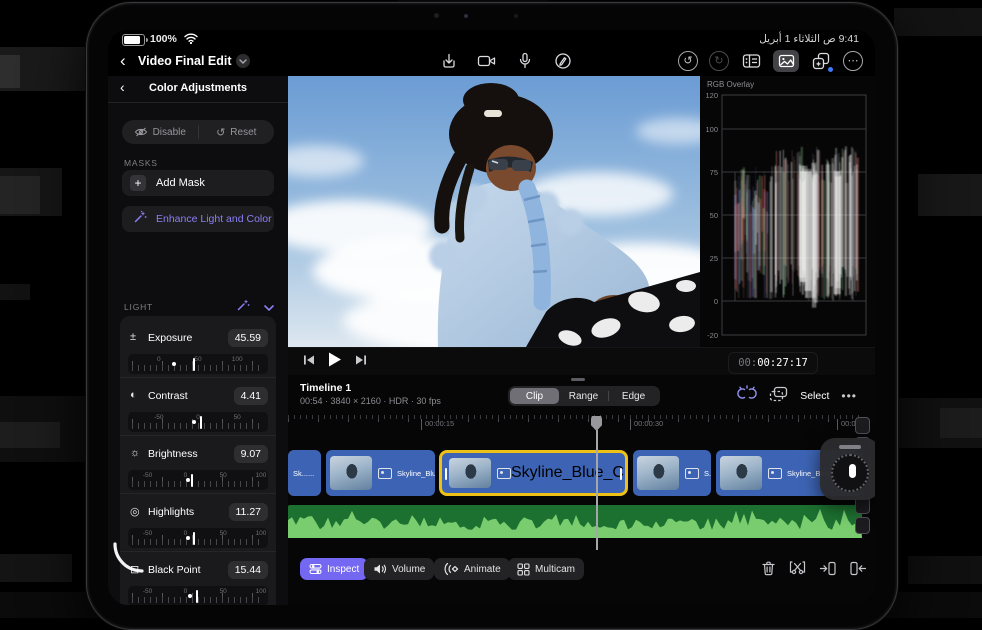 The image size is (982, 630). I want to click on camera-sensor, so click(466, 16).